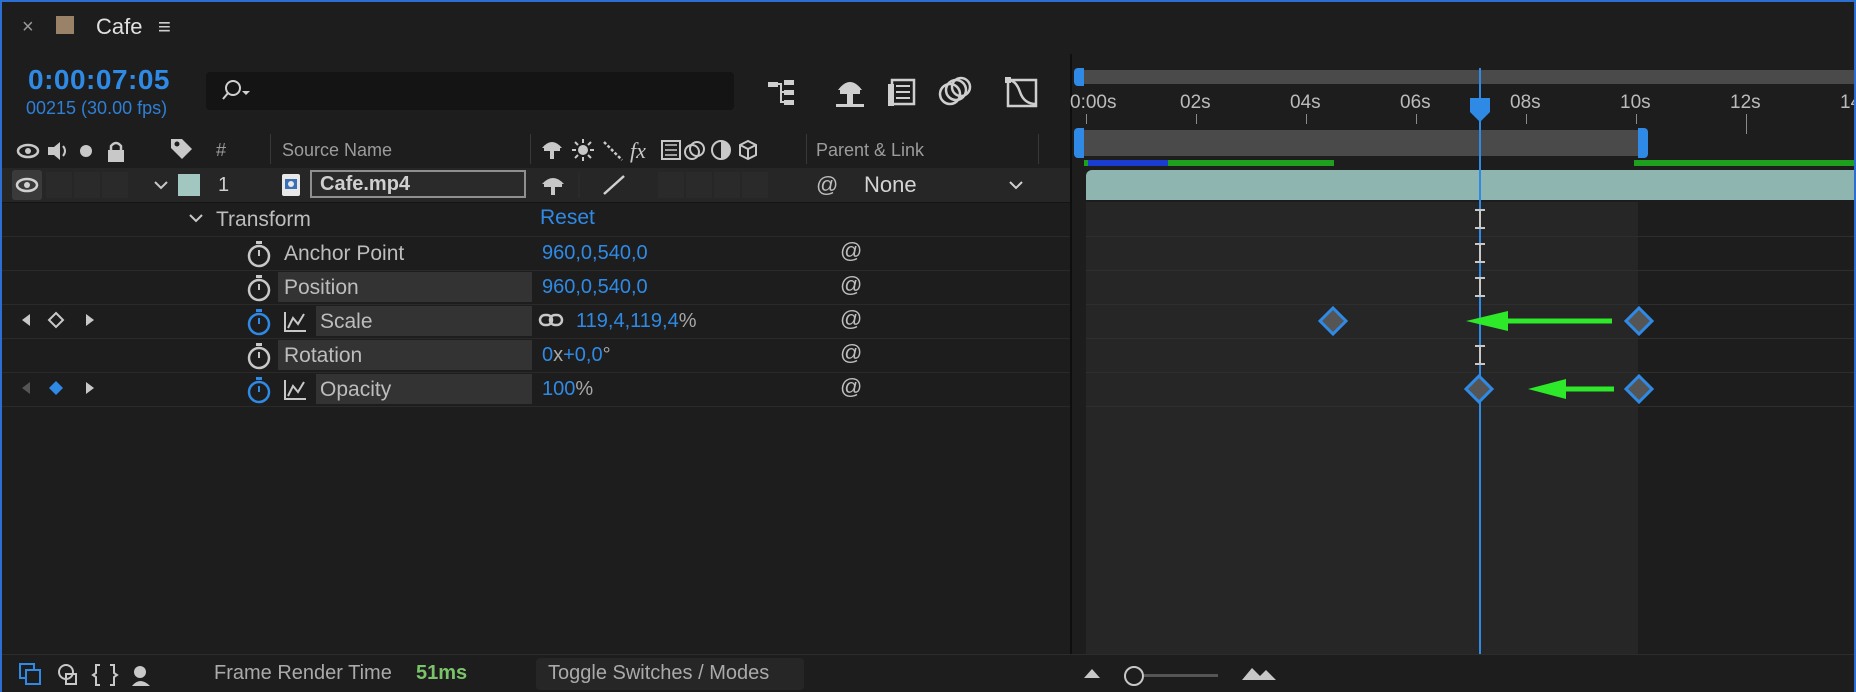 This screenshot has width=1856, height=692. Describe the element at coordinates (755, 185) in the screenshot. I see `3d-layer-switch` at that location.